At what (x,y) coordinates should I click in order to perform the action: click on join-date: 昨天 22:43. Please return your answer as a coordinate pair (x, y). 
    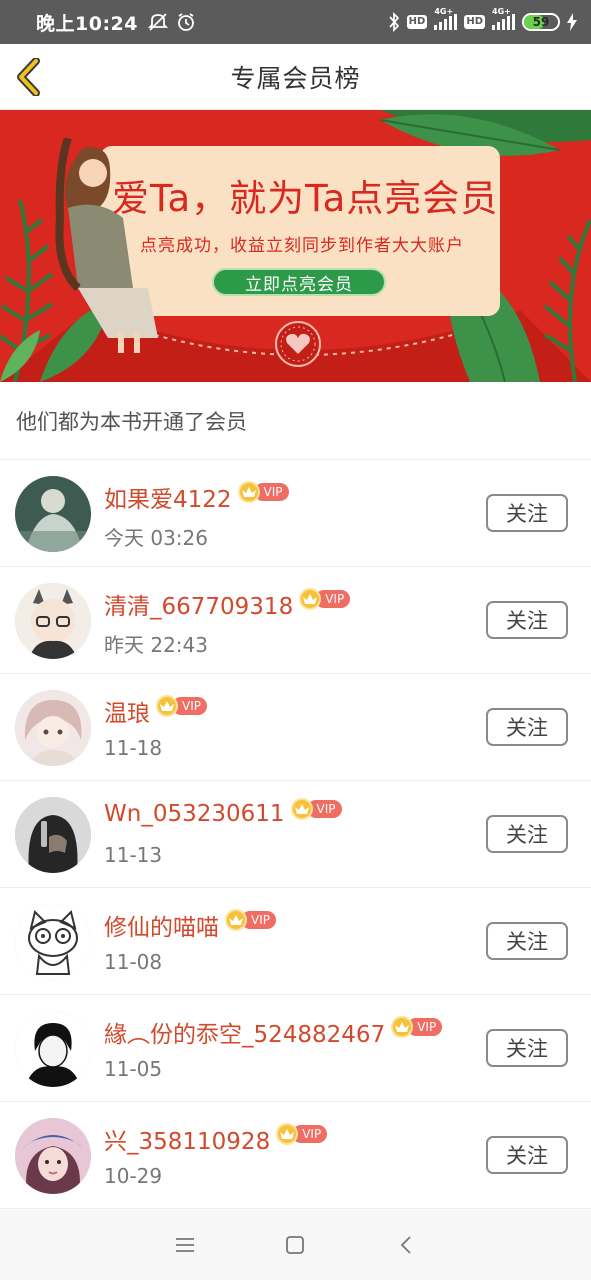
    Looking at the image, I should click on (156, 645).